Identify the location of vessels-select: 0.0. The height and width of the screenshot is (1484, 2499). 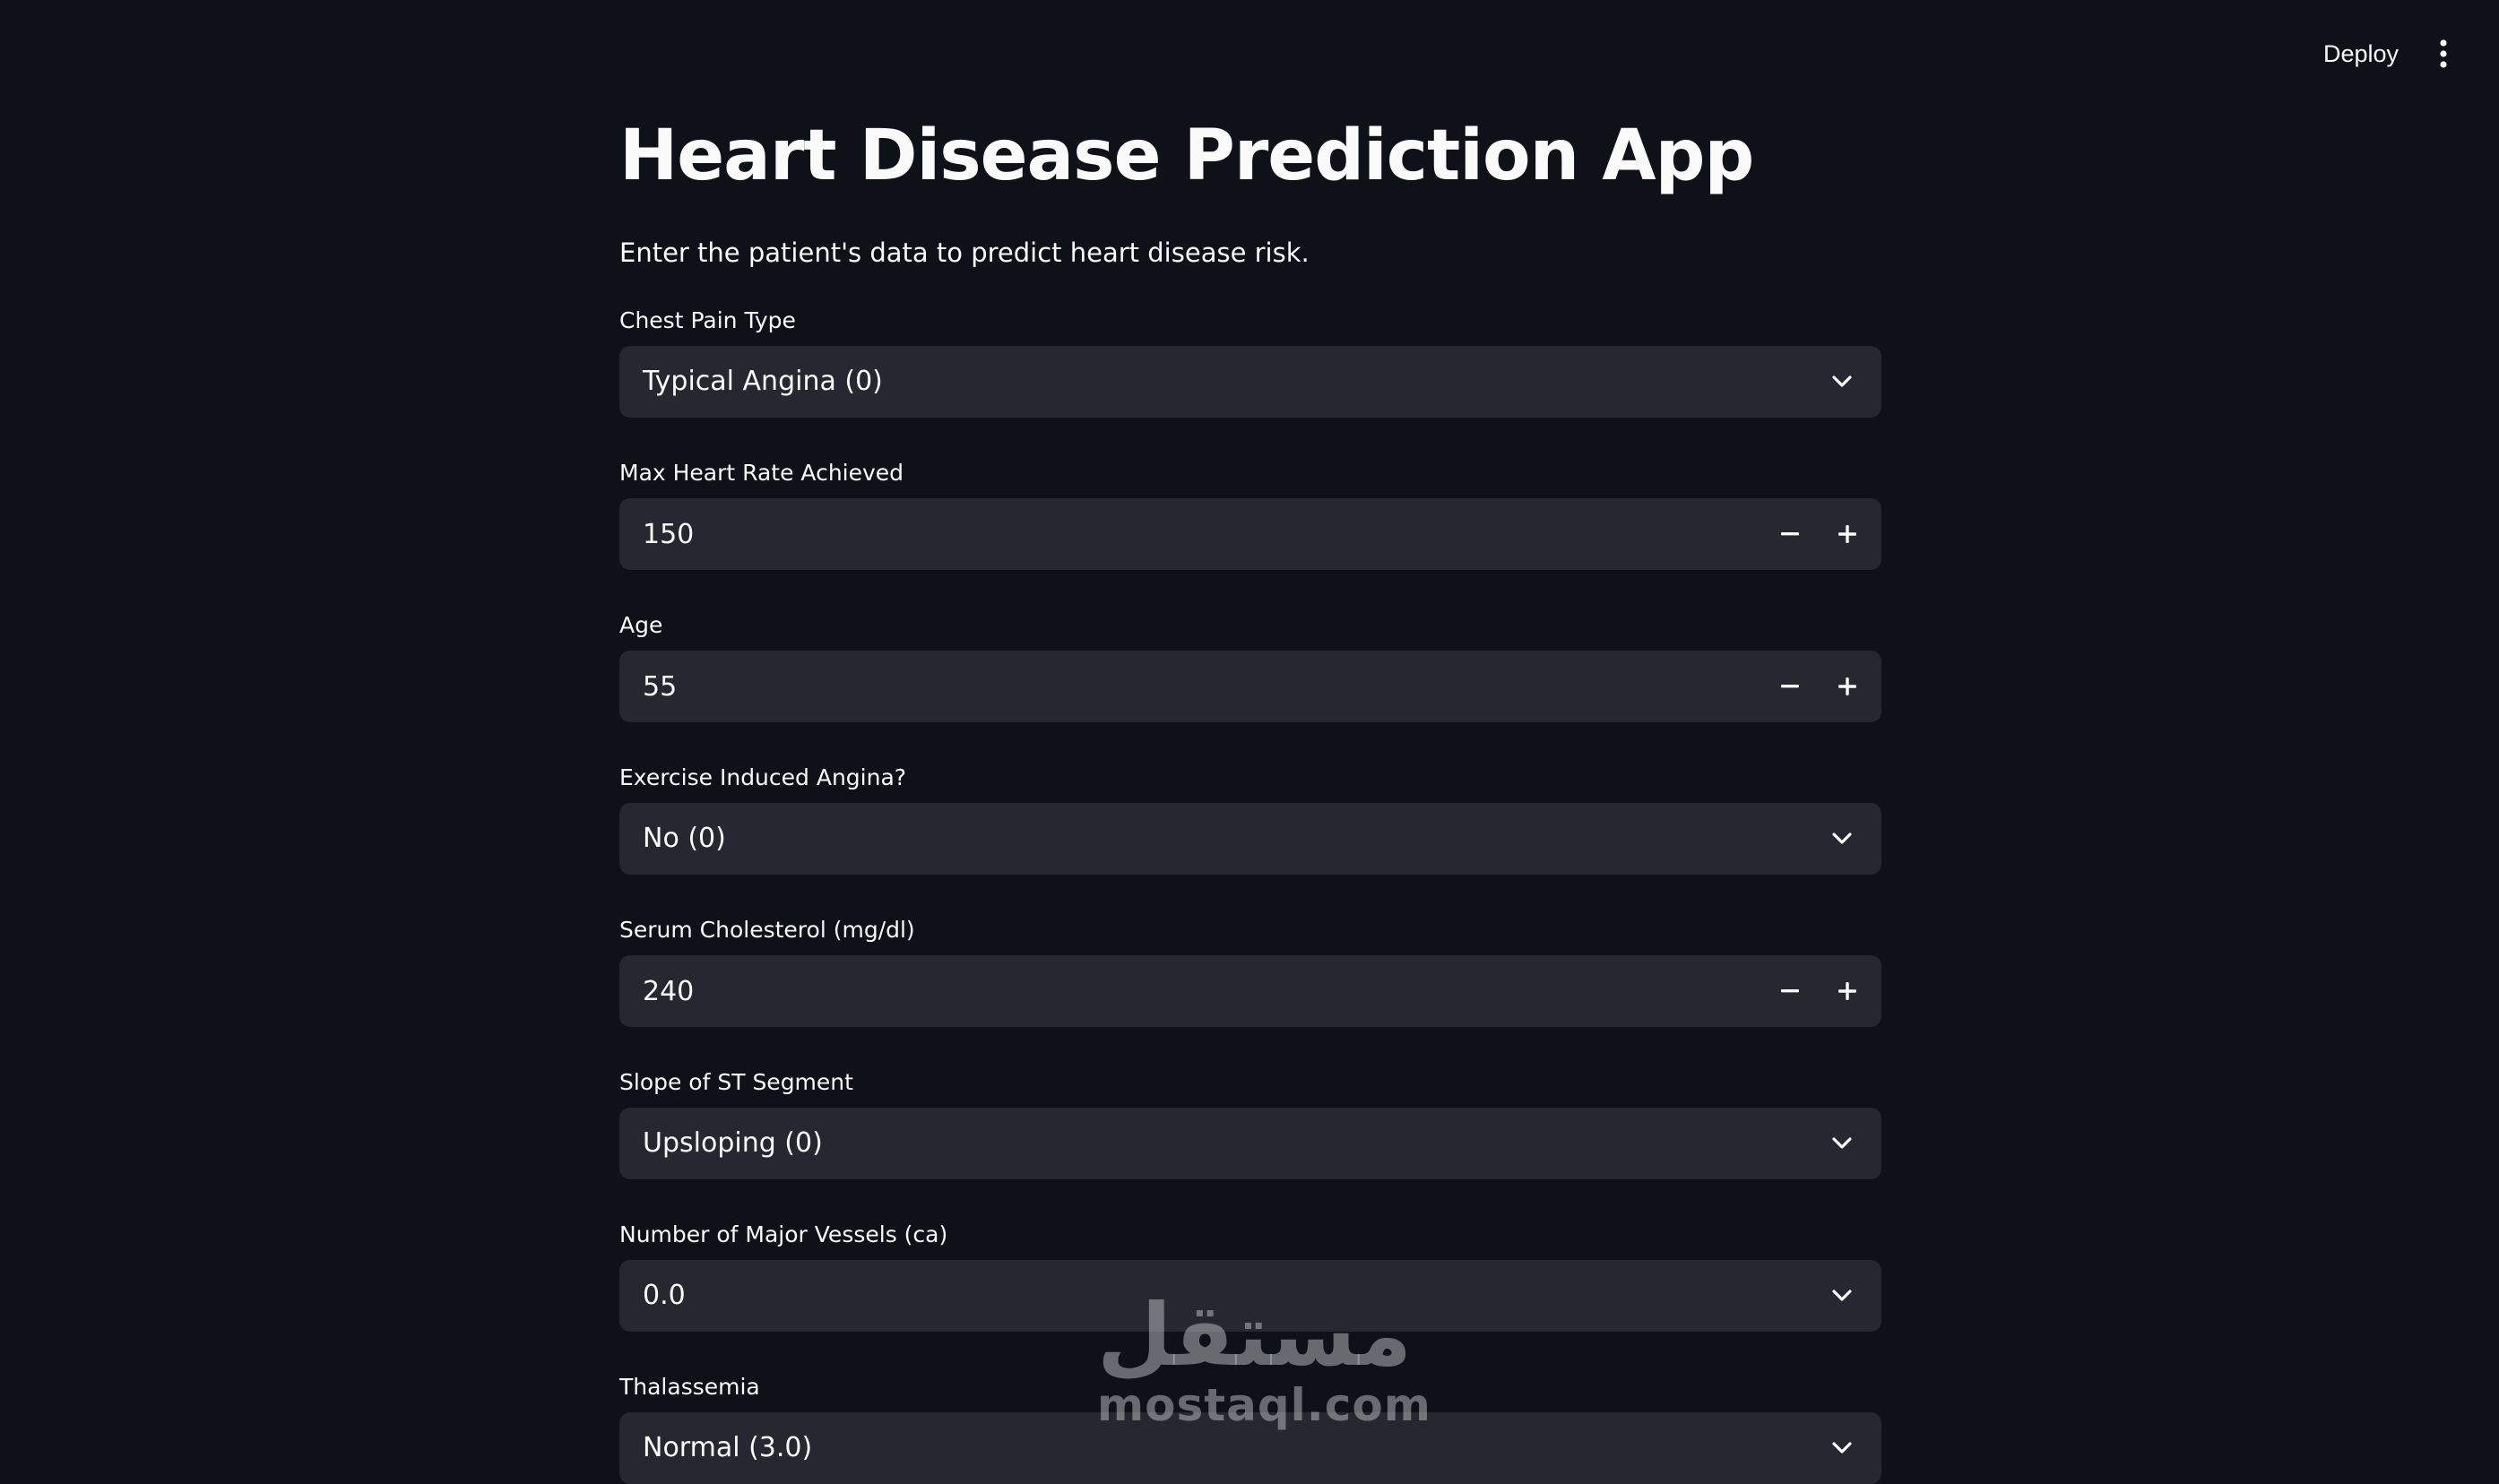
(1250, 1296).